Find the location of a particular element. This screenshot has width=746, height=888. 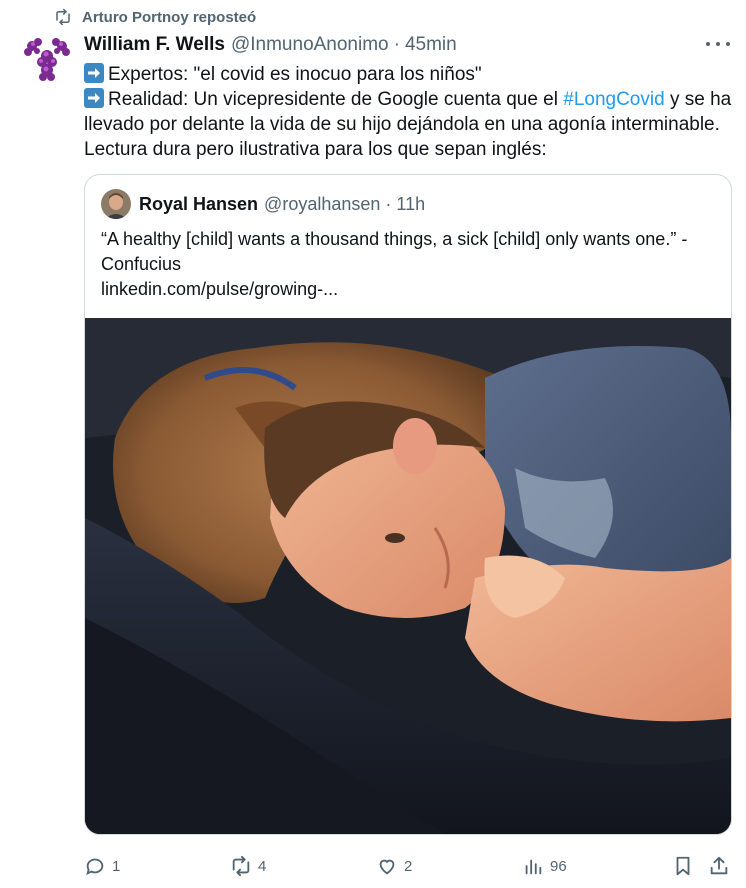

like-count: 2 is located at coordinates (408, 866).